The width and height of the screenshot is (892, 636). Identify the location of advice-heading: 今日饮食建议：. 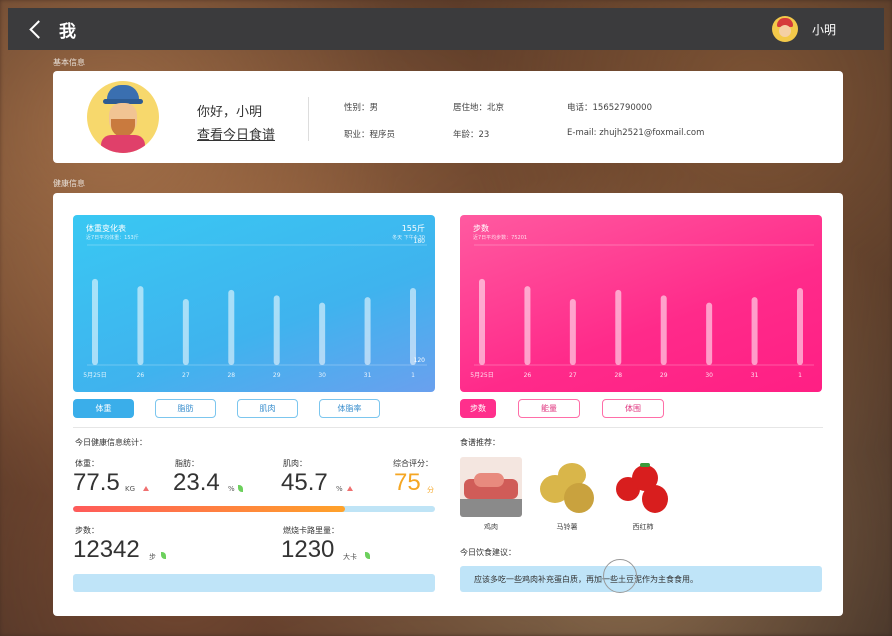
(488, 552).